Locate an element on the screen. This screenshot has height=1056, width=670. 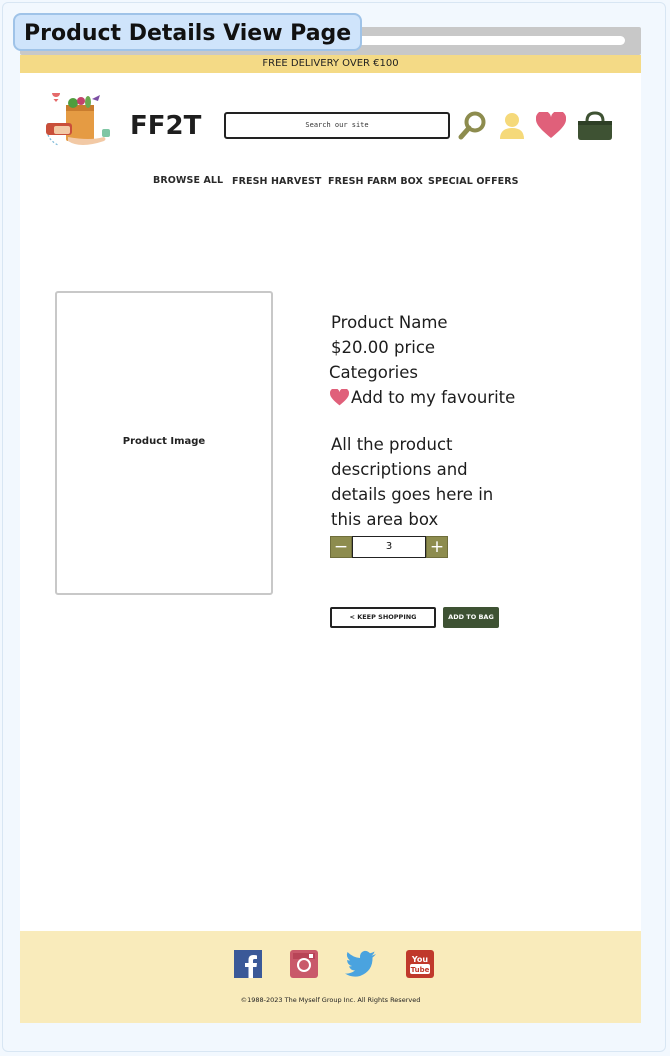
description-line: this area box is located at coordinates (385, 519).